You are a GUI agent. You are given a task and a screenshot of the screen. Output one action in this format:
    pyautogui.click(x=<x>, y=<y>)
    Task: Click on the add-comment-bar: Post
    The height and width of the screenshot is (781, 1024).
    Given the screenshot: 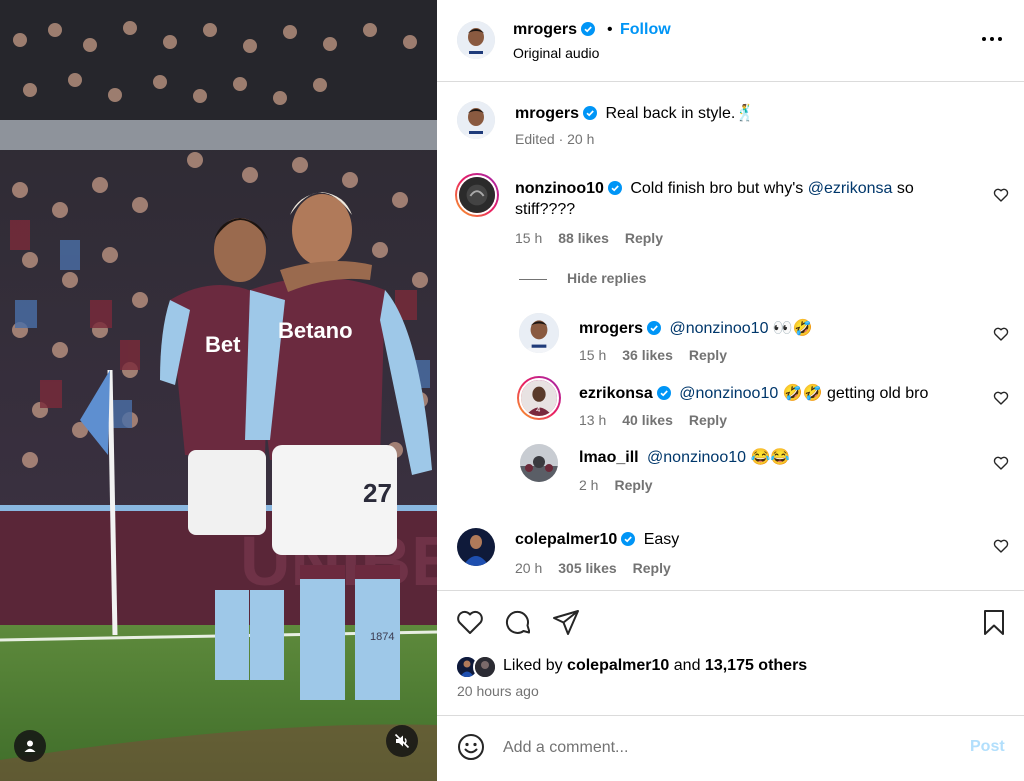 What is the action you would take?
    pyautogui.click(x=730, y=748)
    